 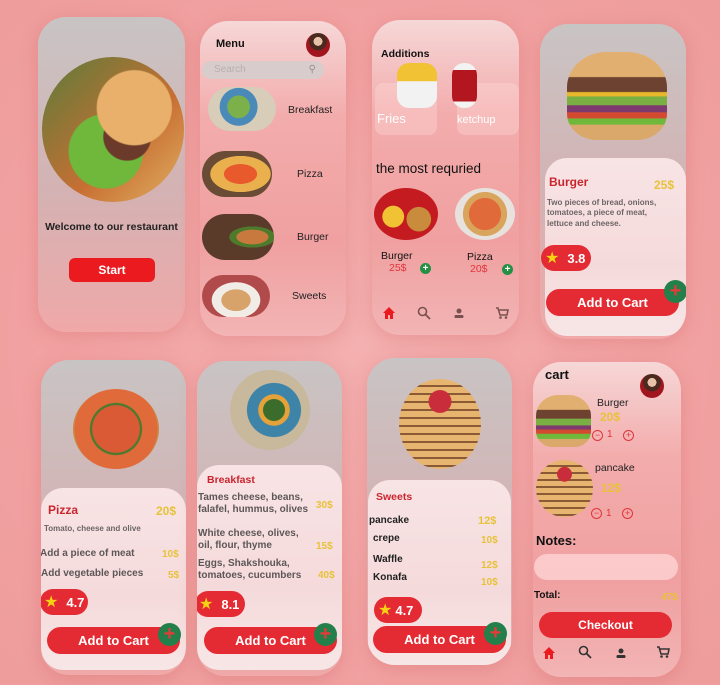 I want to click on add-to-cart-button: Add to Cart, so click(x=612, y=302).